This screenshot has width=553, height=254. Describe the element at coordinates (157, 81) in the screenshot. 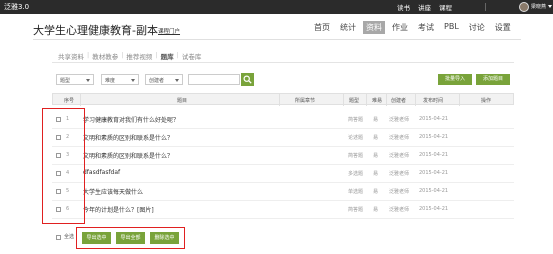

I see `creator-select-value: 创建者` at that location.